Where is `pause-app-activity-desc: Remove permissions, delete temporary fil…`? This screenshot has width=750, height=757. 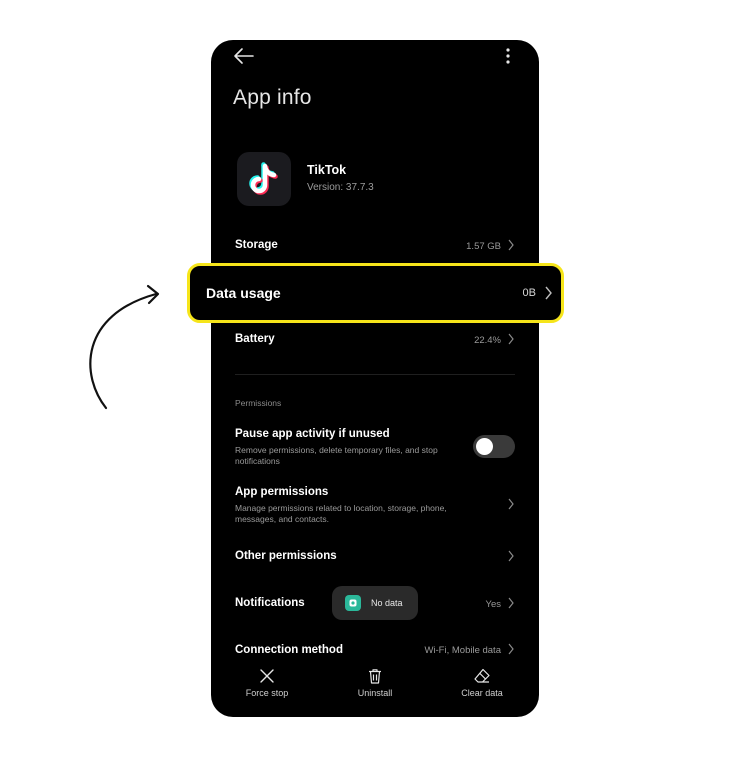 pause-app-activity-desc: Remove permissions, delete temporary fil… is located at coordinates (336, 455).